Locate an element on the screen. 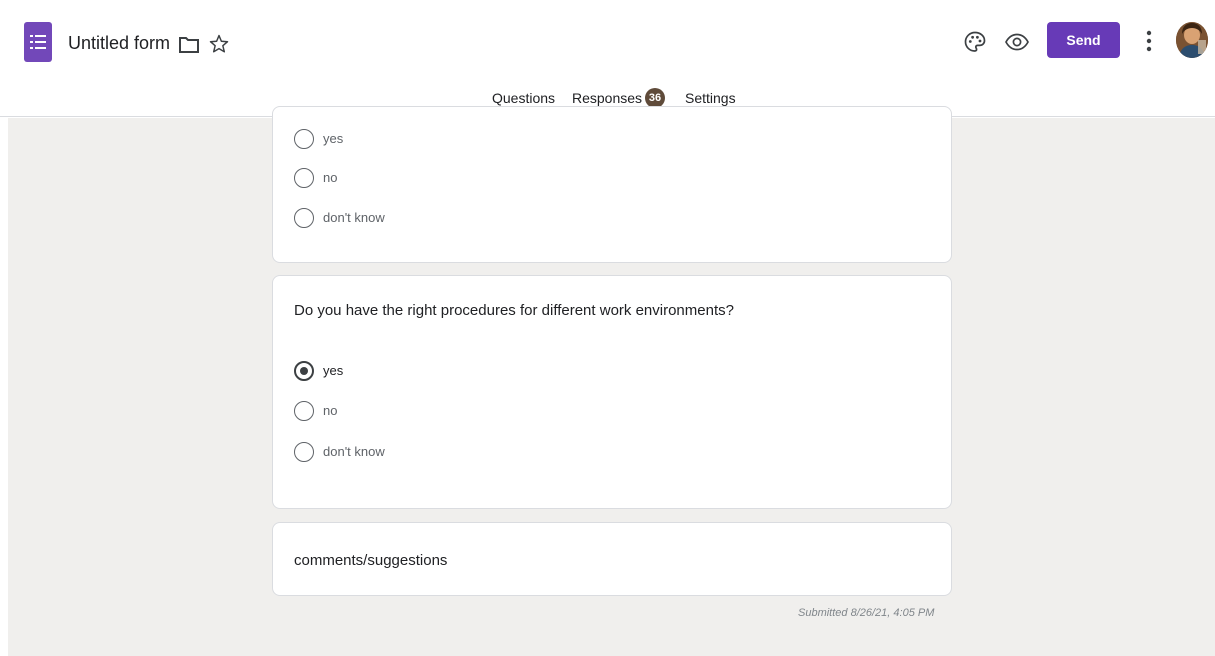 The height and width of the screenshot is (656, 1215). question-card: yes no don't know is located at coordinates (612, 184).